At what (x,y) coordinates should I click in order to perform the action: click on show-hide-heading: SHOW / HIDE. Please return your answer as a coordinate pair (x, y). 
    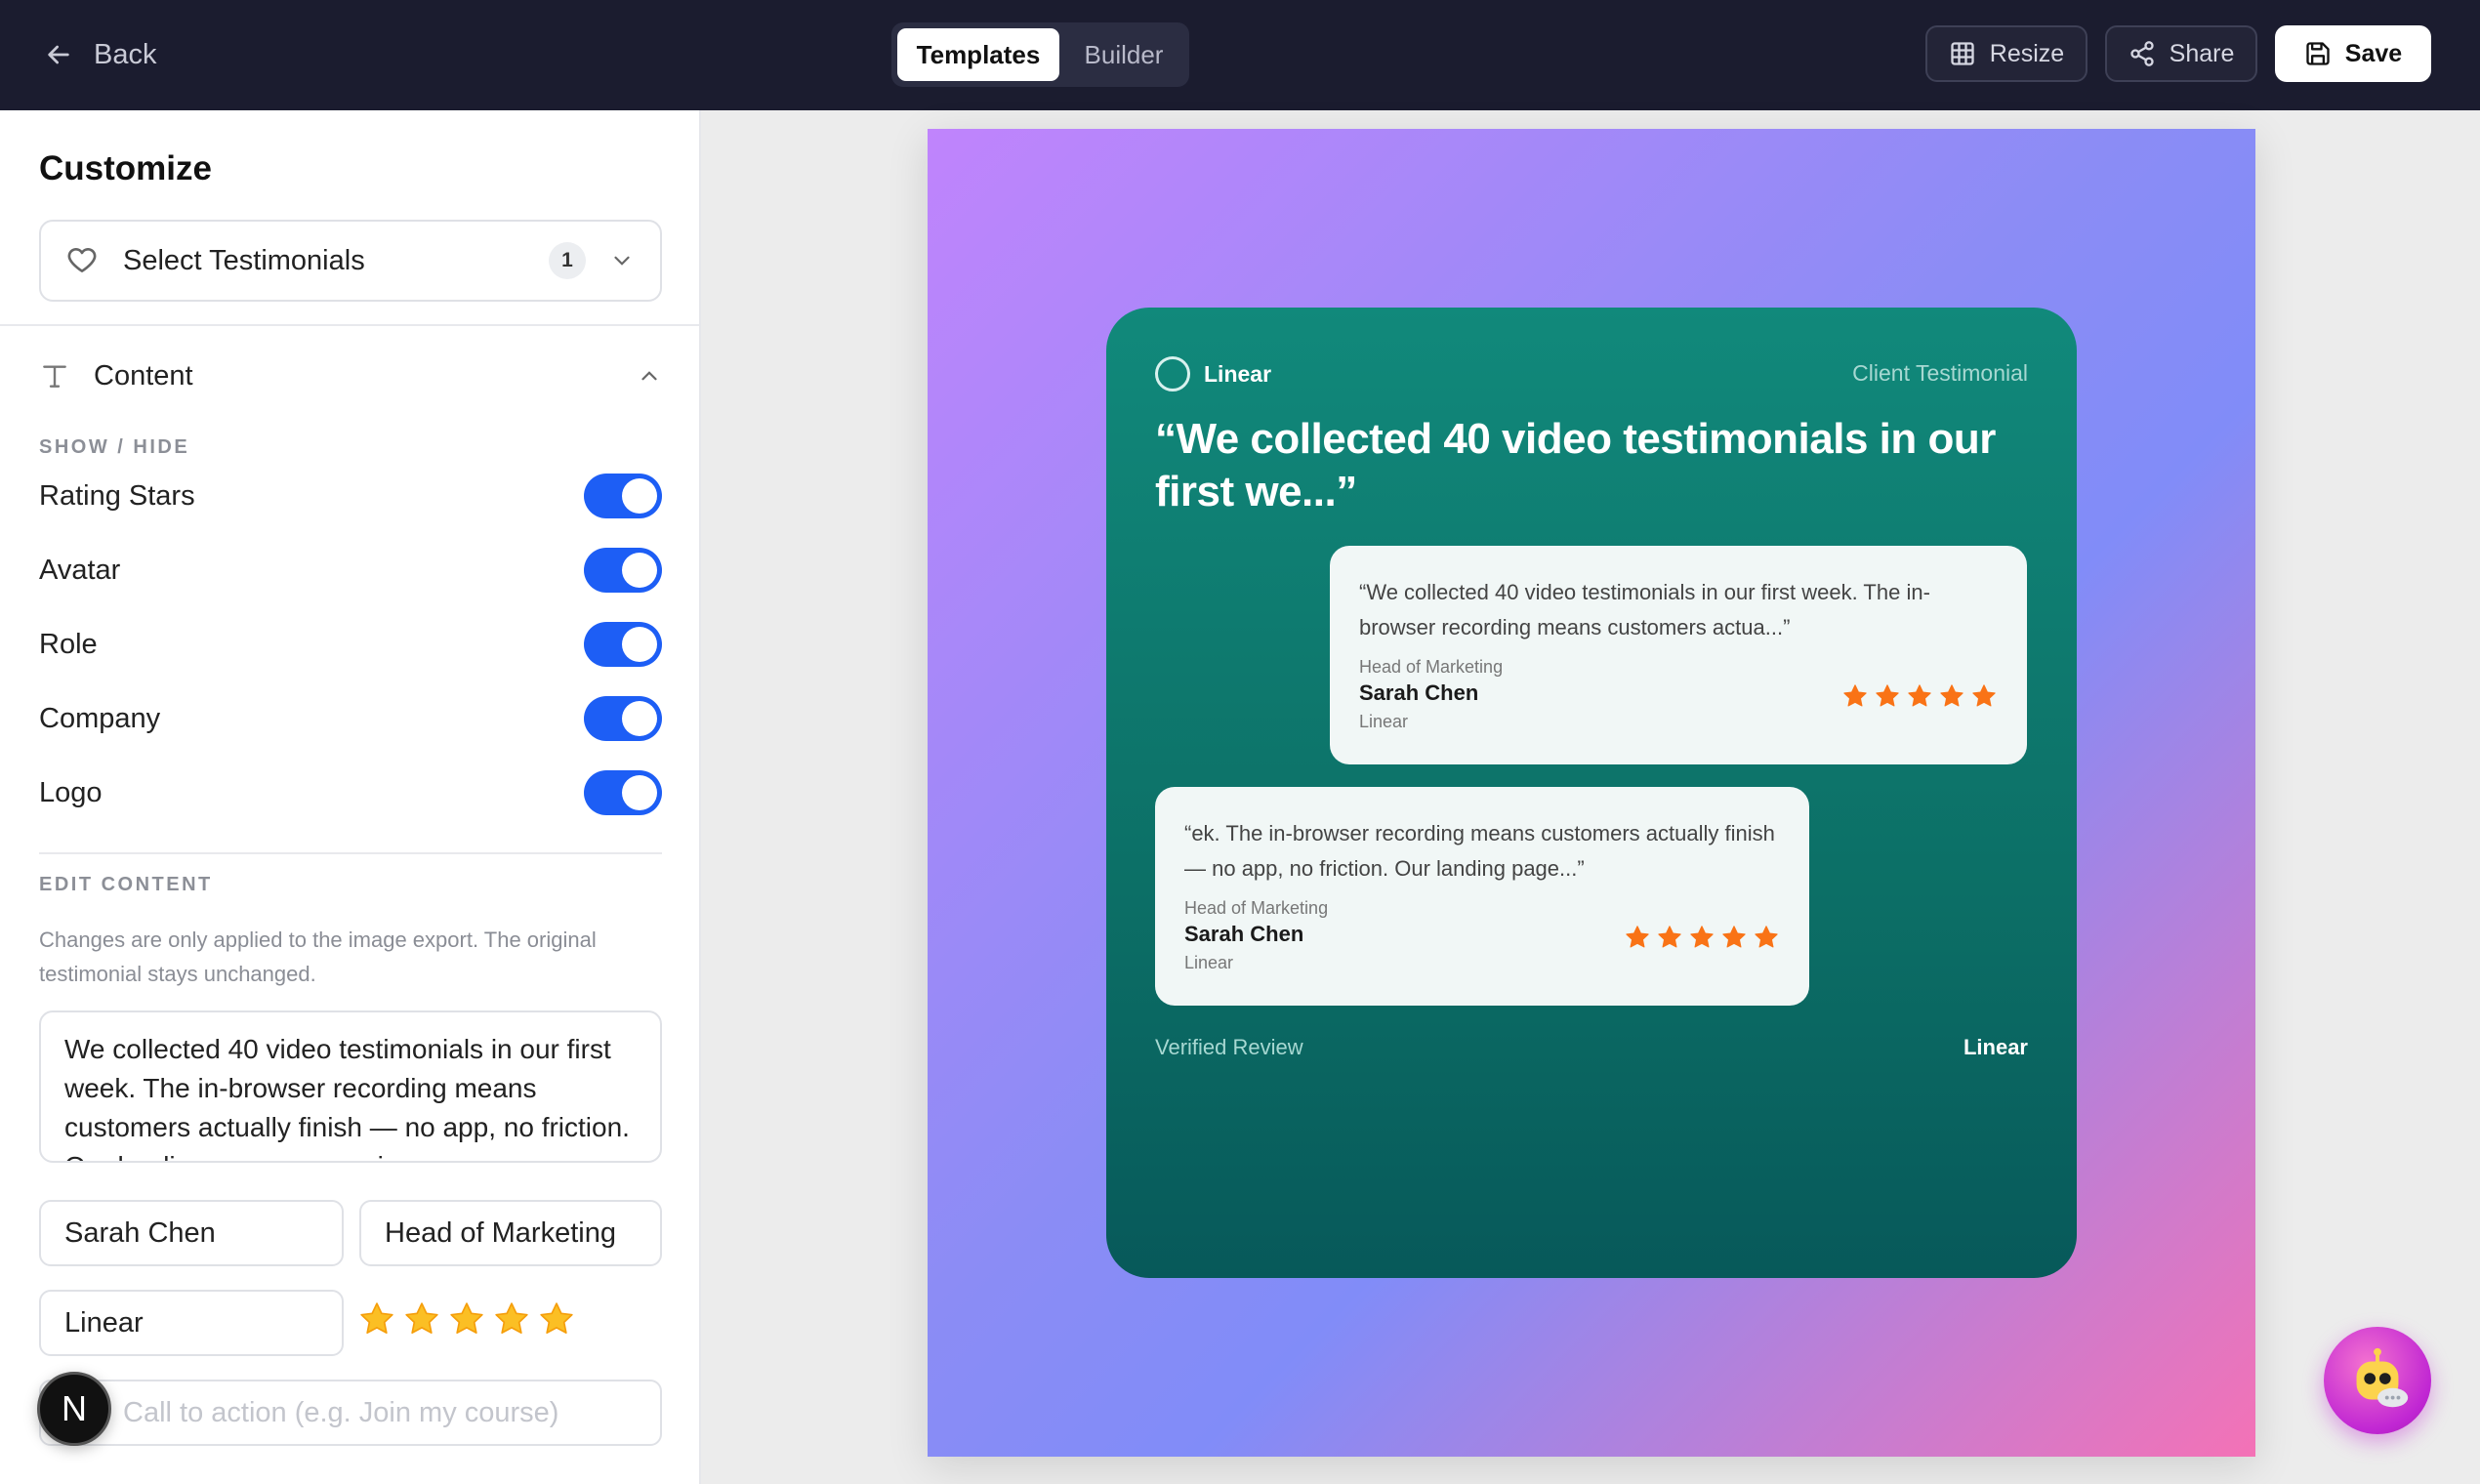
    Looking at the image, I should click on (114, 447).